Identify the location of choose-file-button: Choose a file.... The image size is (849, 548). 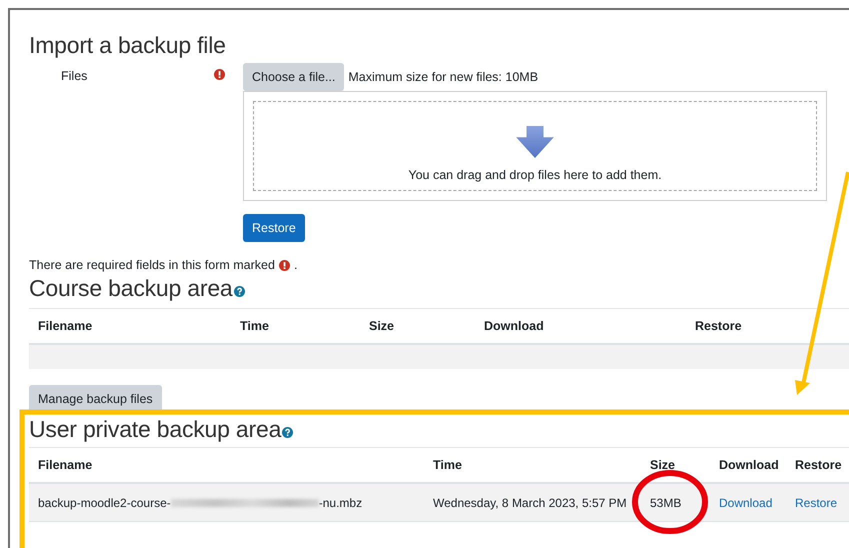
(293, 77).